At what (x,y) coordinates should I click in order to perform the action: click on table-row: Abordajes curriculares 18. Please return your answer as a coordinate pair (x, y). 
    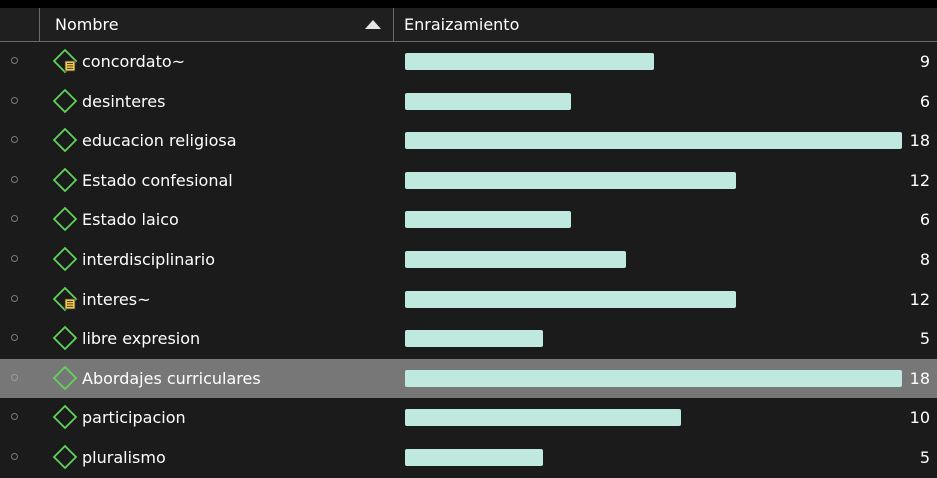
    Looking at the image, I should click on (468, 378).